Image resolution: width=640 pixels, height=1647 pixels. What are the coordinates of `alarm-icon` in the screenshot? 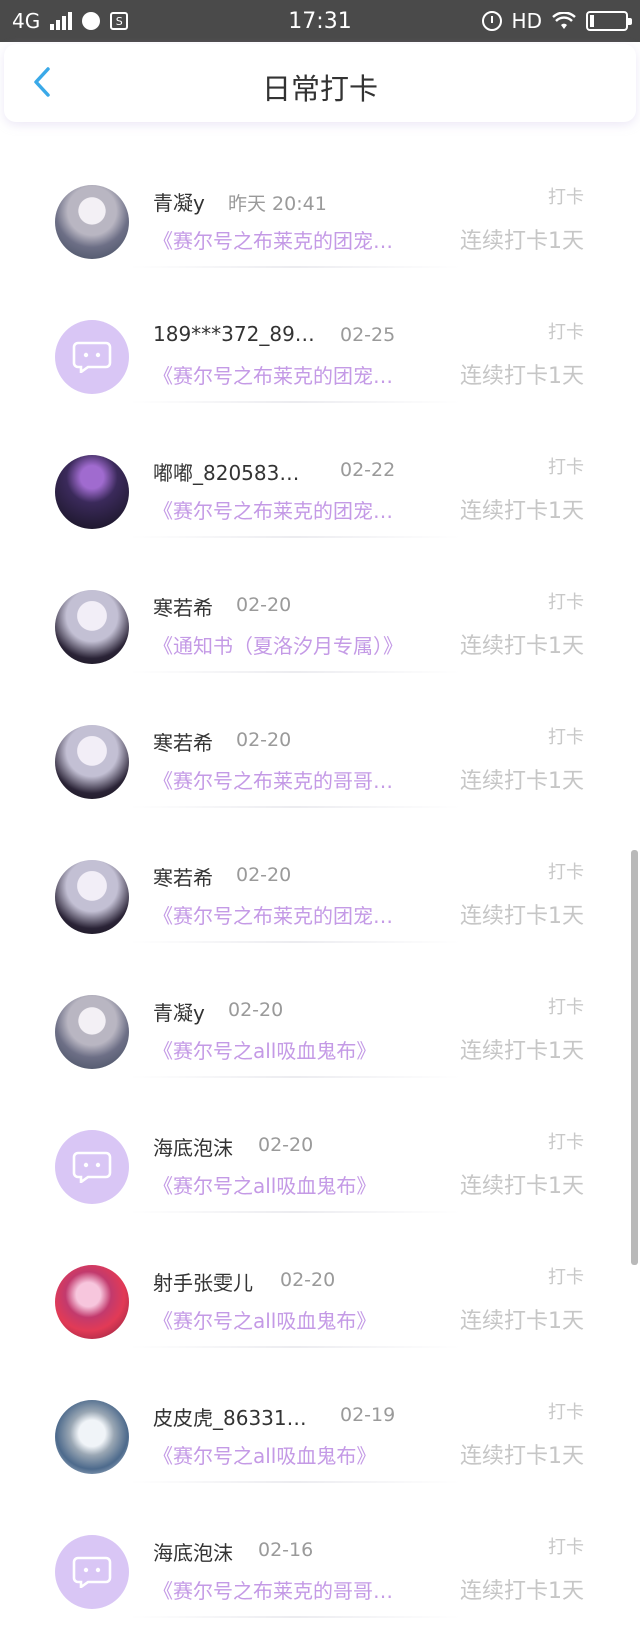 It's located at (491, 21).